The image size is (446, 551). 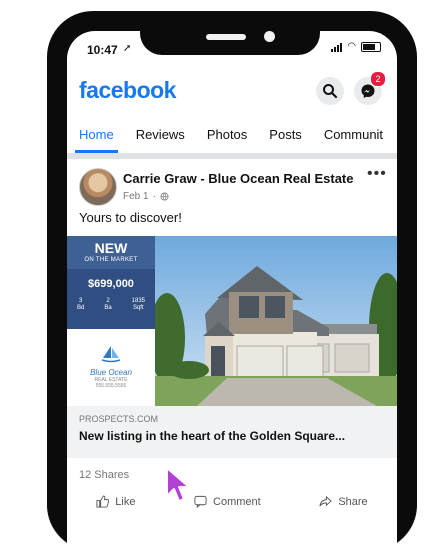 What do you see at coordinates (351, 46) in the screenshot?
I see `wifi-icon: ◠` at bounding box center [351, 46].